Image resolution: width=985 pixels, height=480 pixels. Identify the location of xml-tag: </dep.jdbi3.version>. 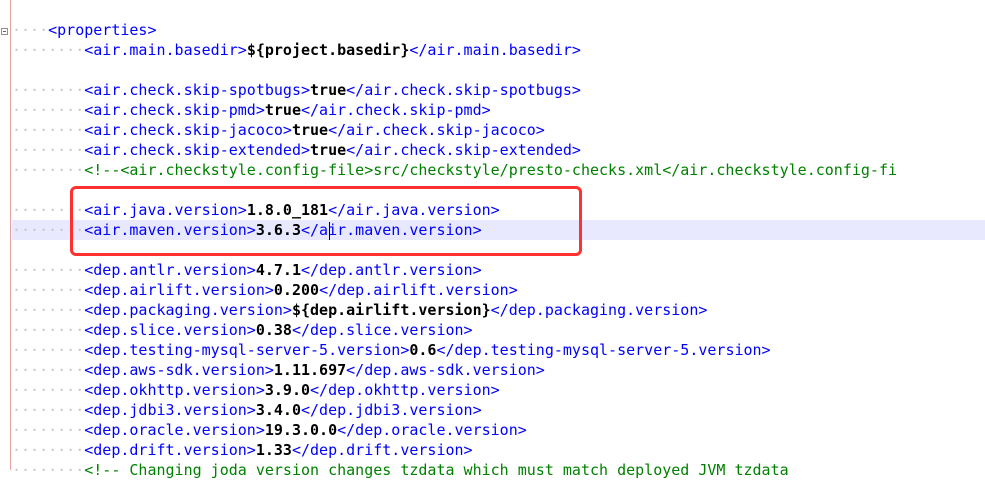
(391, 410).